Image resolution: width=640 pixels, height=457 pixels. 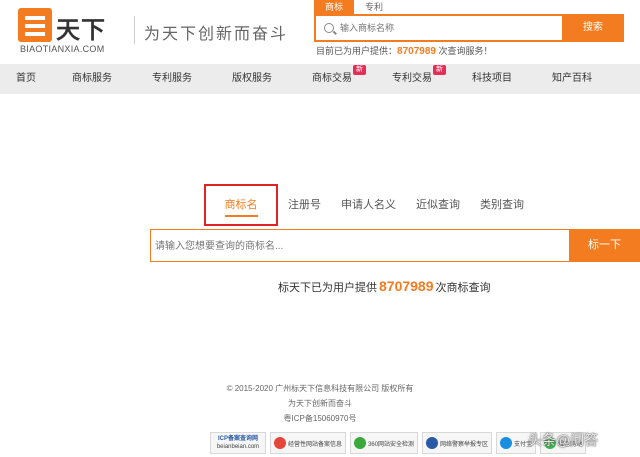 What do you see at coordinates (308, 443) in the screenshot?
I see `business-site-badge: 经营性网站备案信息` at bounding box center [308, 443].